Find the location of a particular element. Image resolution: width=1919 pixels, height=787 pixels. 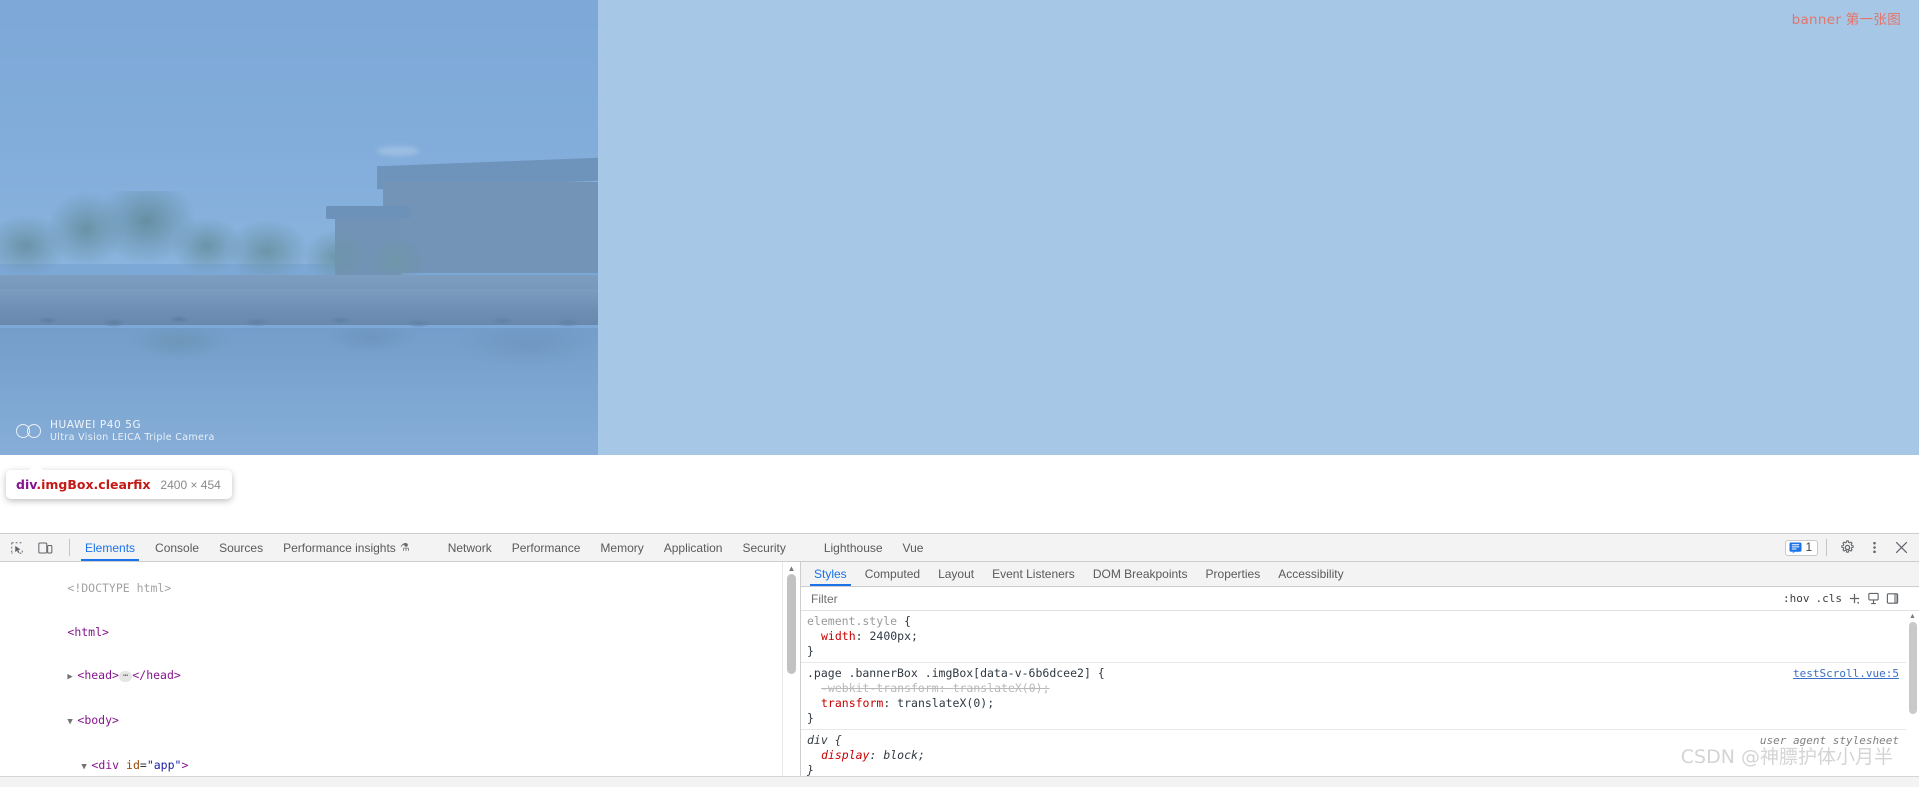

tab-lighthouse: Lighthouse is located at coordinates (853, 547).